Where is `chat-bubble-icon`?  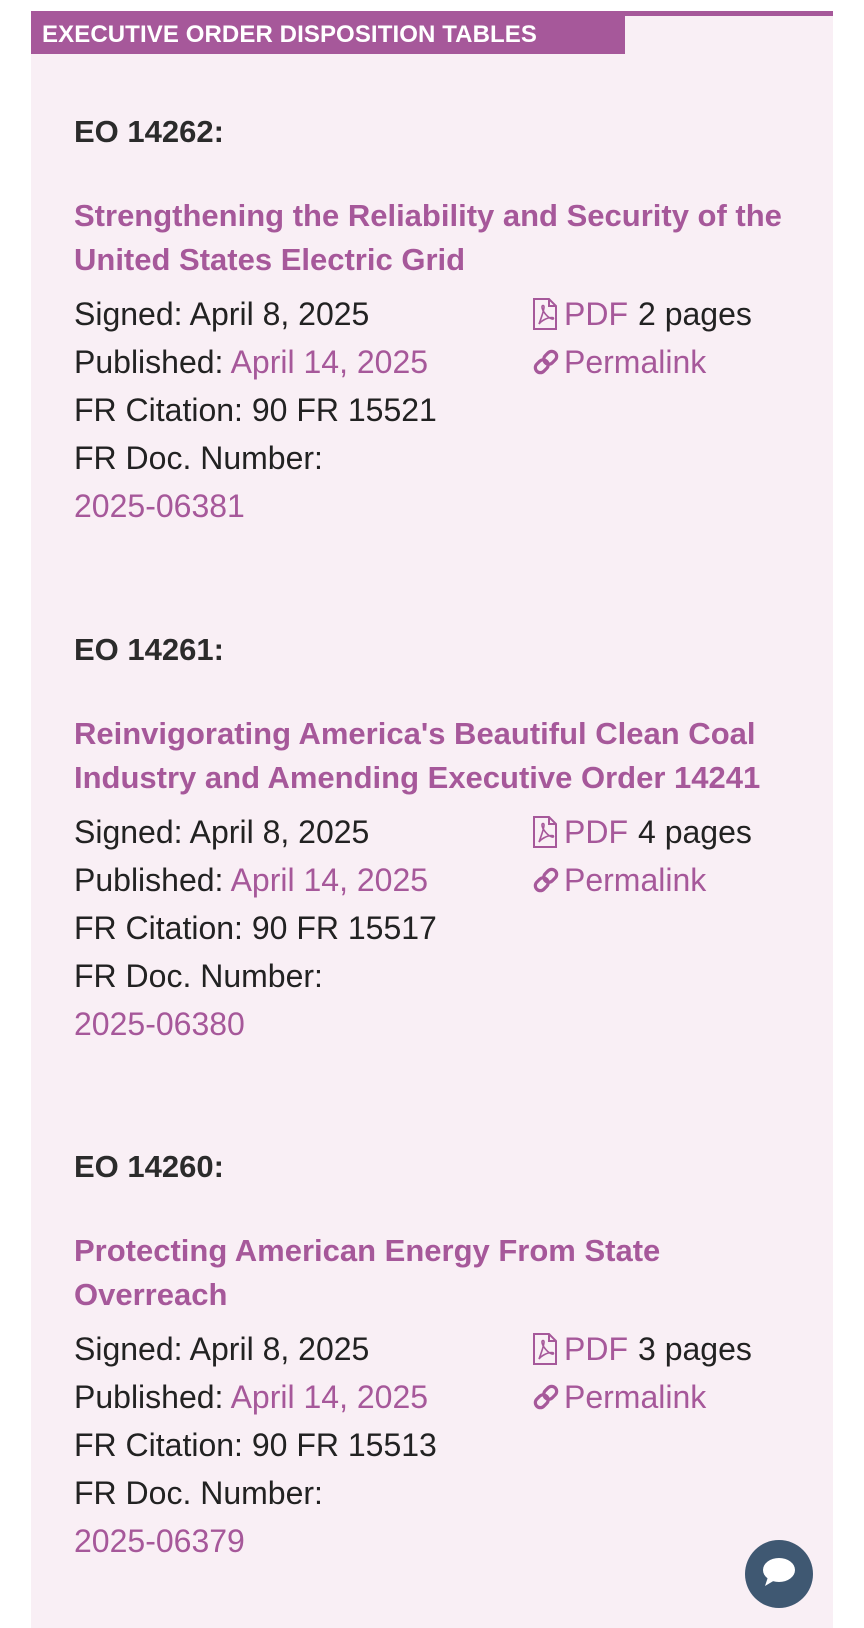 chat-bubble-icon is located at coordinates (779, 1574).